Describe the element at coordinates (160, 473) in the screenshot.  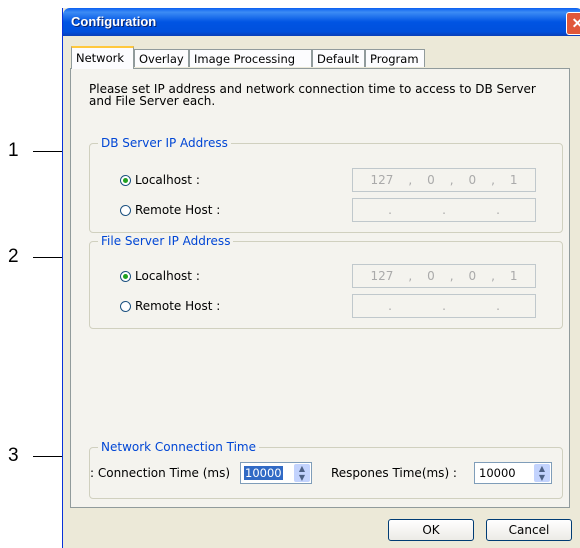
I see `connection-time-label: Connection Time (ms) :` at that location.